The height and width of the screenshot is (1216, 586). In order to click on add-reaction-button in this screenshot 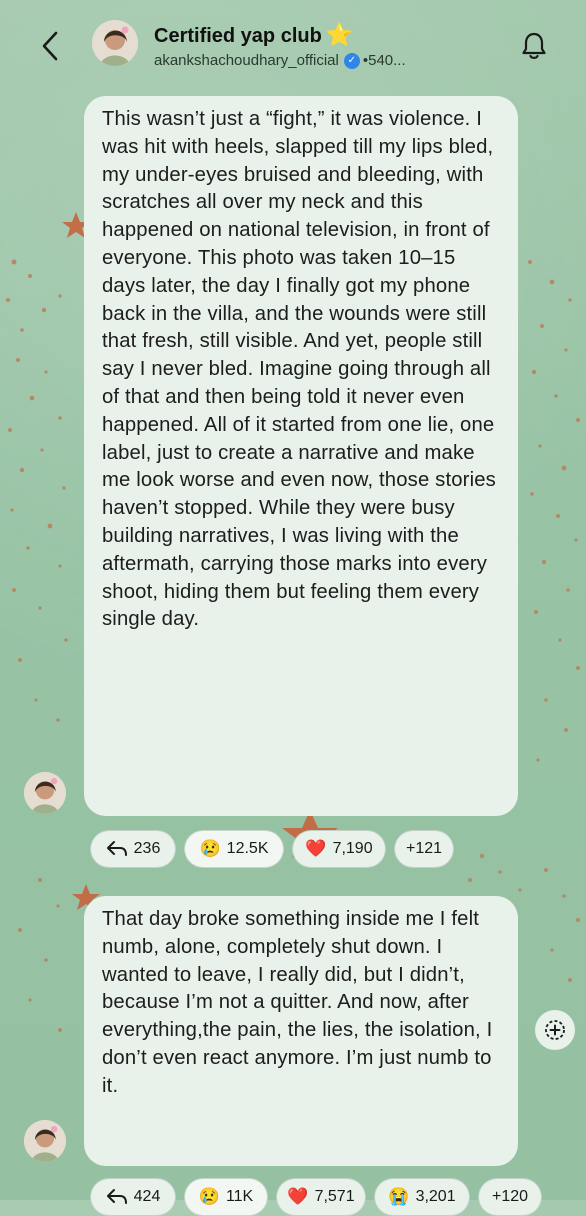, I will do `click(555, 1030)`.